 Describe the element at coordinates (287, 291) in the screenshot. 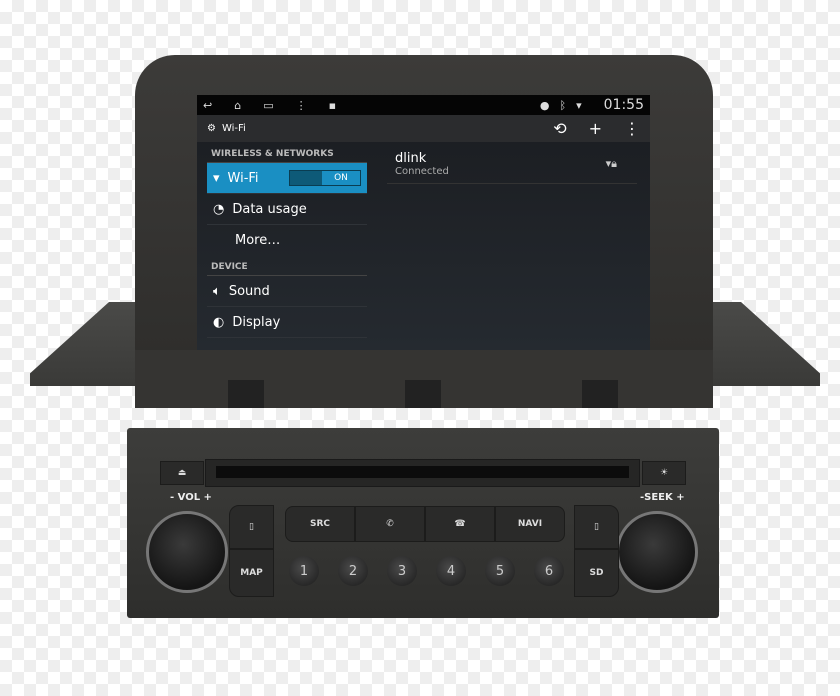

I see `settings-item-sound: 🔈︎ Sound` at that location.